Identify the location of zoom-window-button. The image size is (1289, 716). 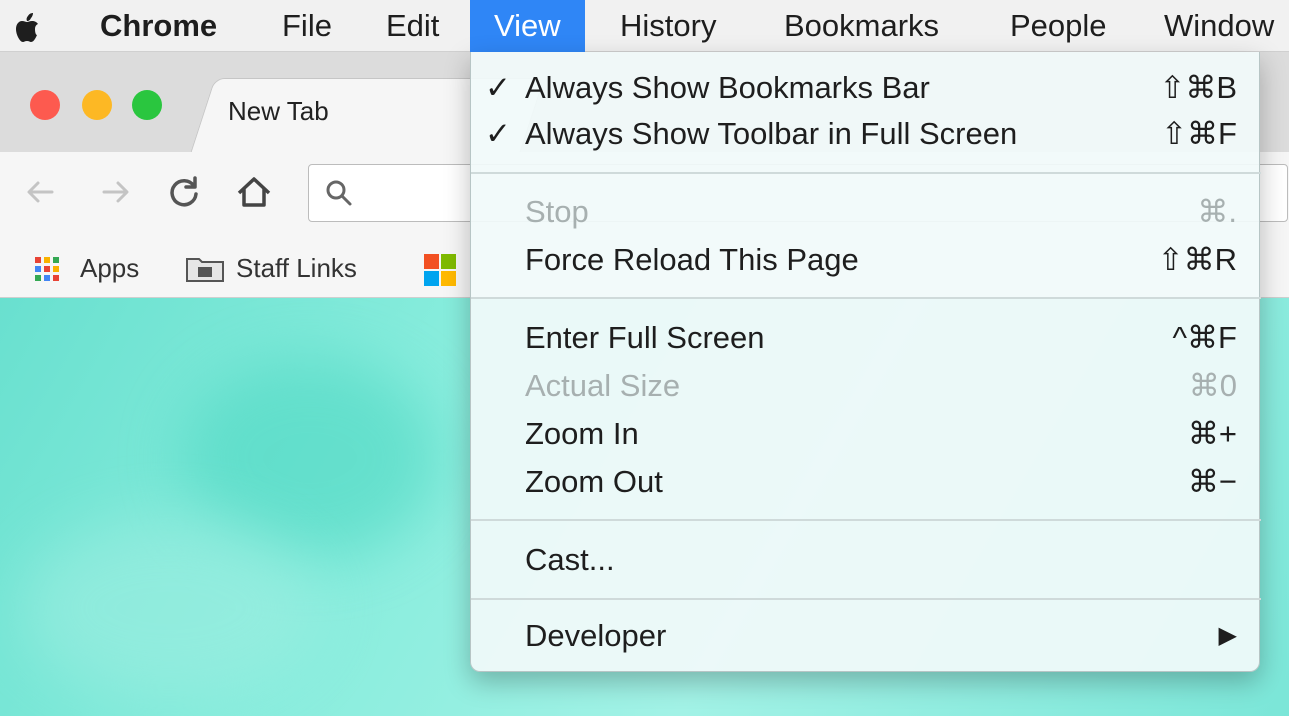
(147, 105).